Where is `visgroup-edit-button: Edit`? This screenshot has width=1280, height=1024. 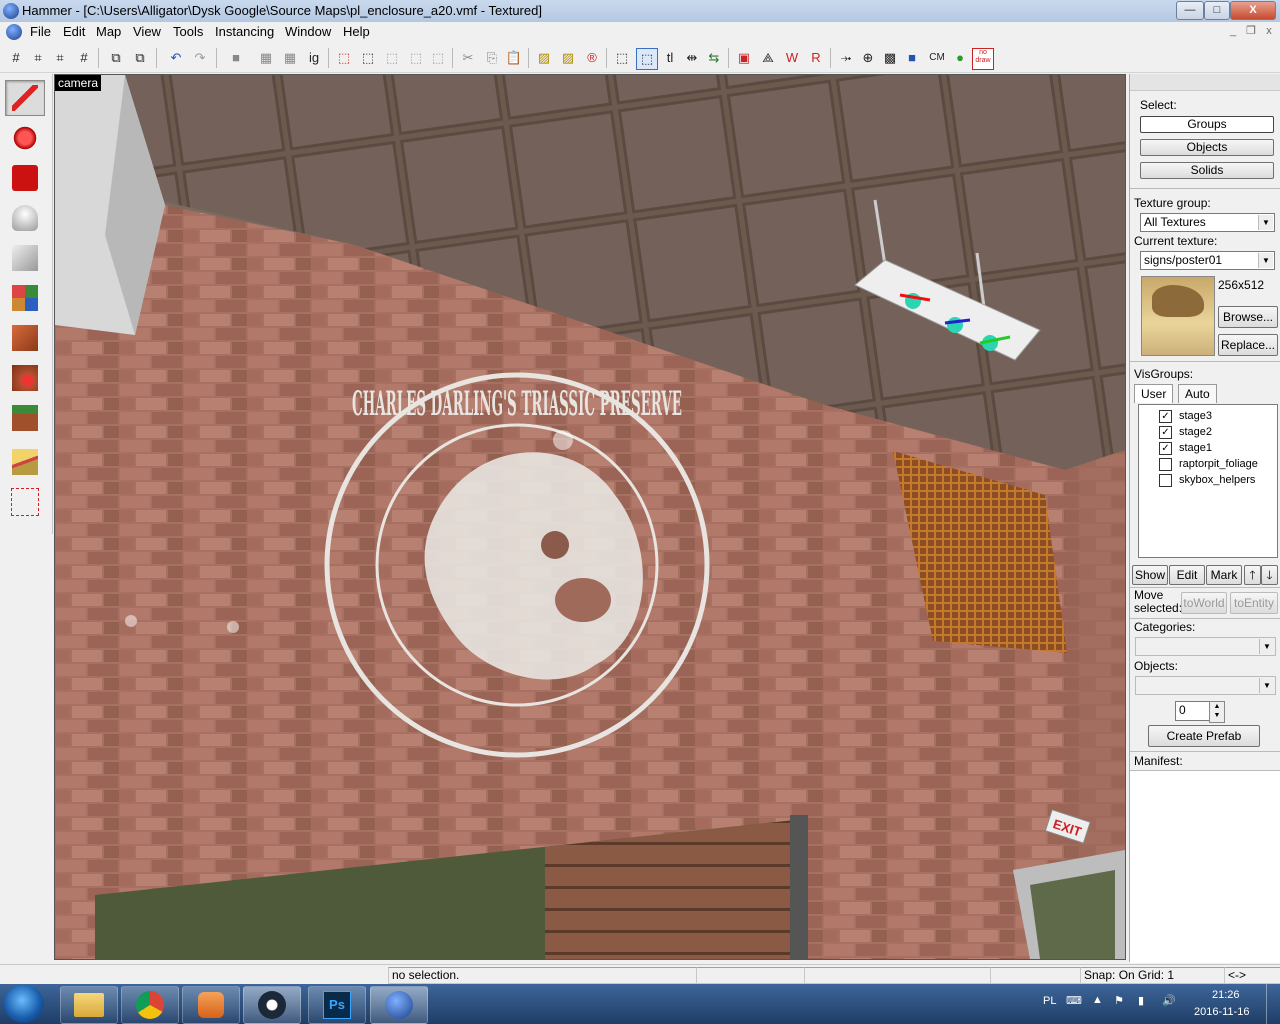 visgroup-edit-button: Edit is located at coordinates (1187, 575).